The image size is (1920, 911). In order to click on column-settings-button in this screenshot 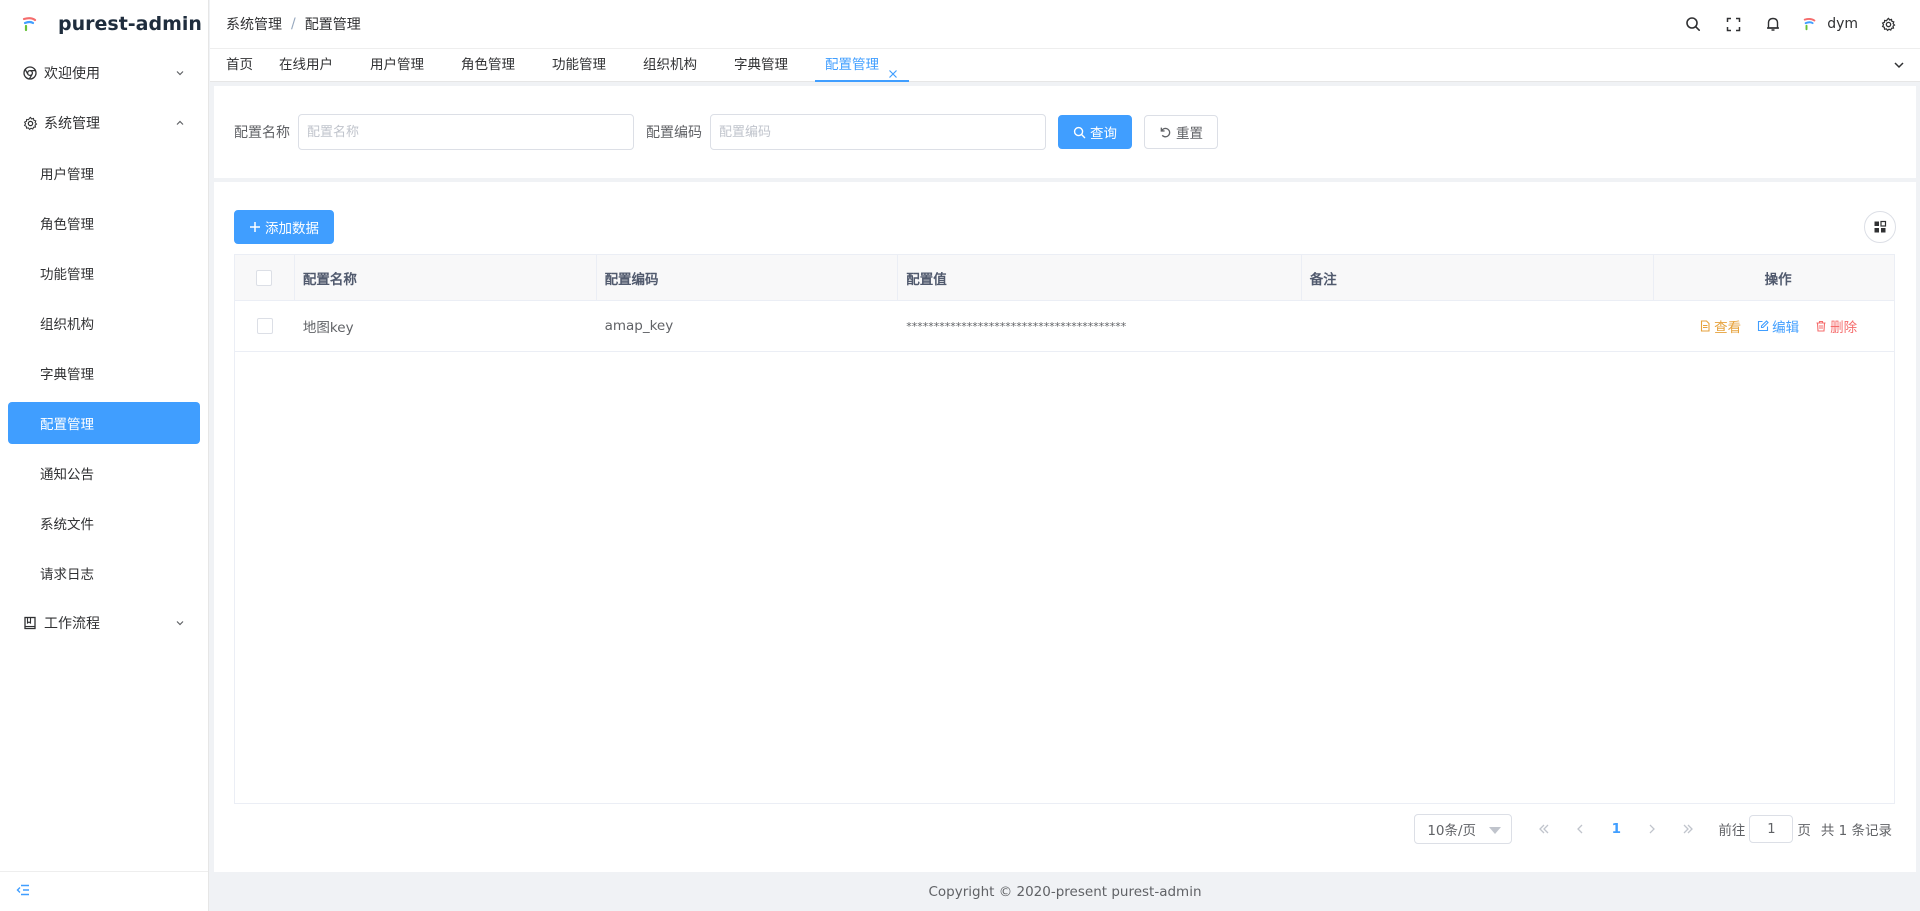, I will do `click(1880, 227)`.